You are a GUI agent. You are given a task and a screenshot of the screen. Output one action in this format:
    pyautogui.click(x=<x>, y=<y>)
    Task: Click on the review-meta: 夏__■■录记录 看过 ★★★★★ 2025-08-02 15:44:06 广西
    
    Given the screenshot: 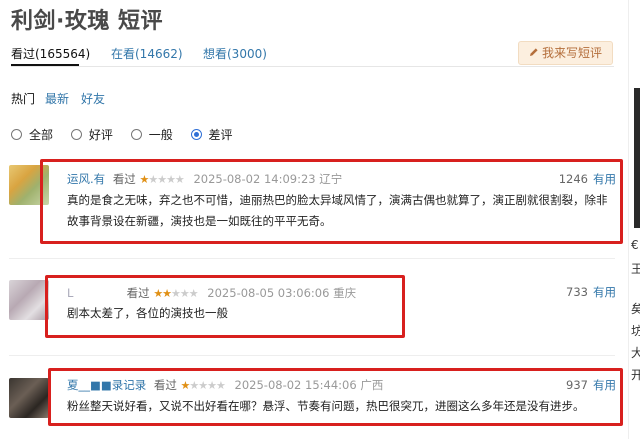 What is the action you would take?
    pyautogui.click(x=225, y=385)
    